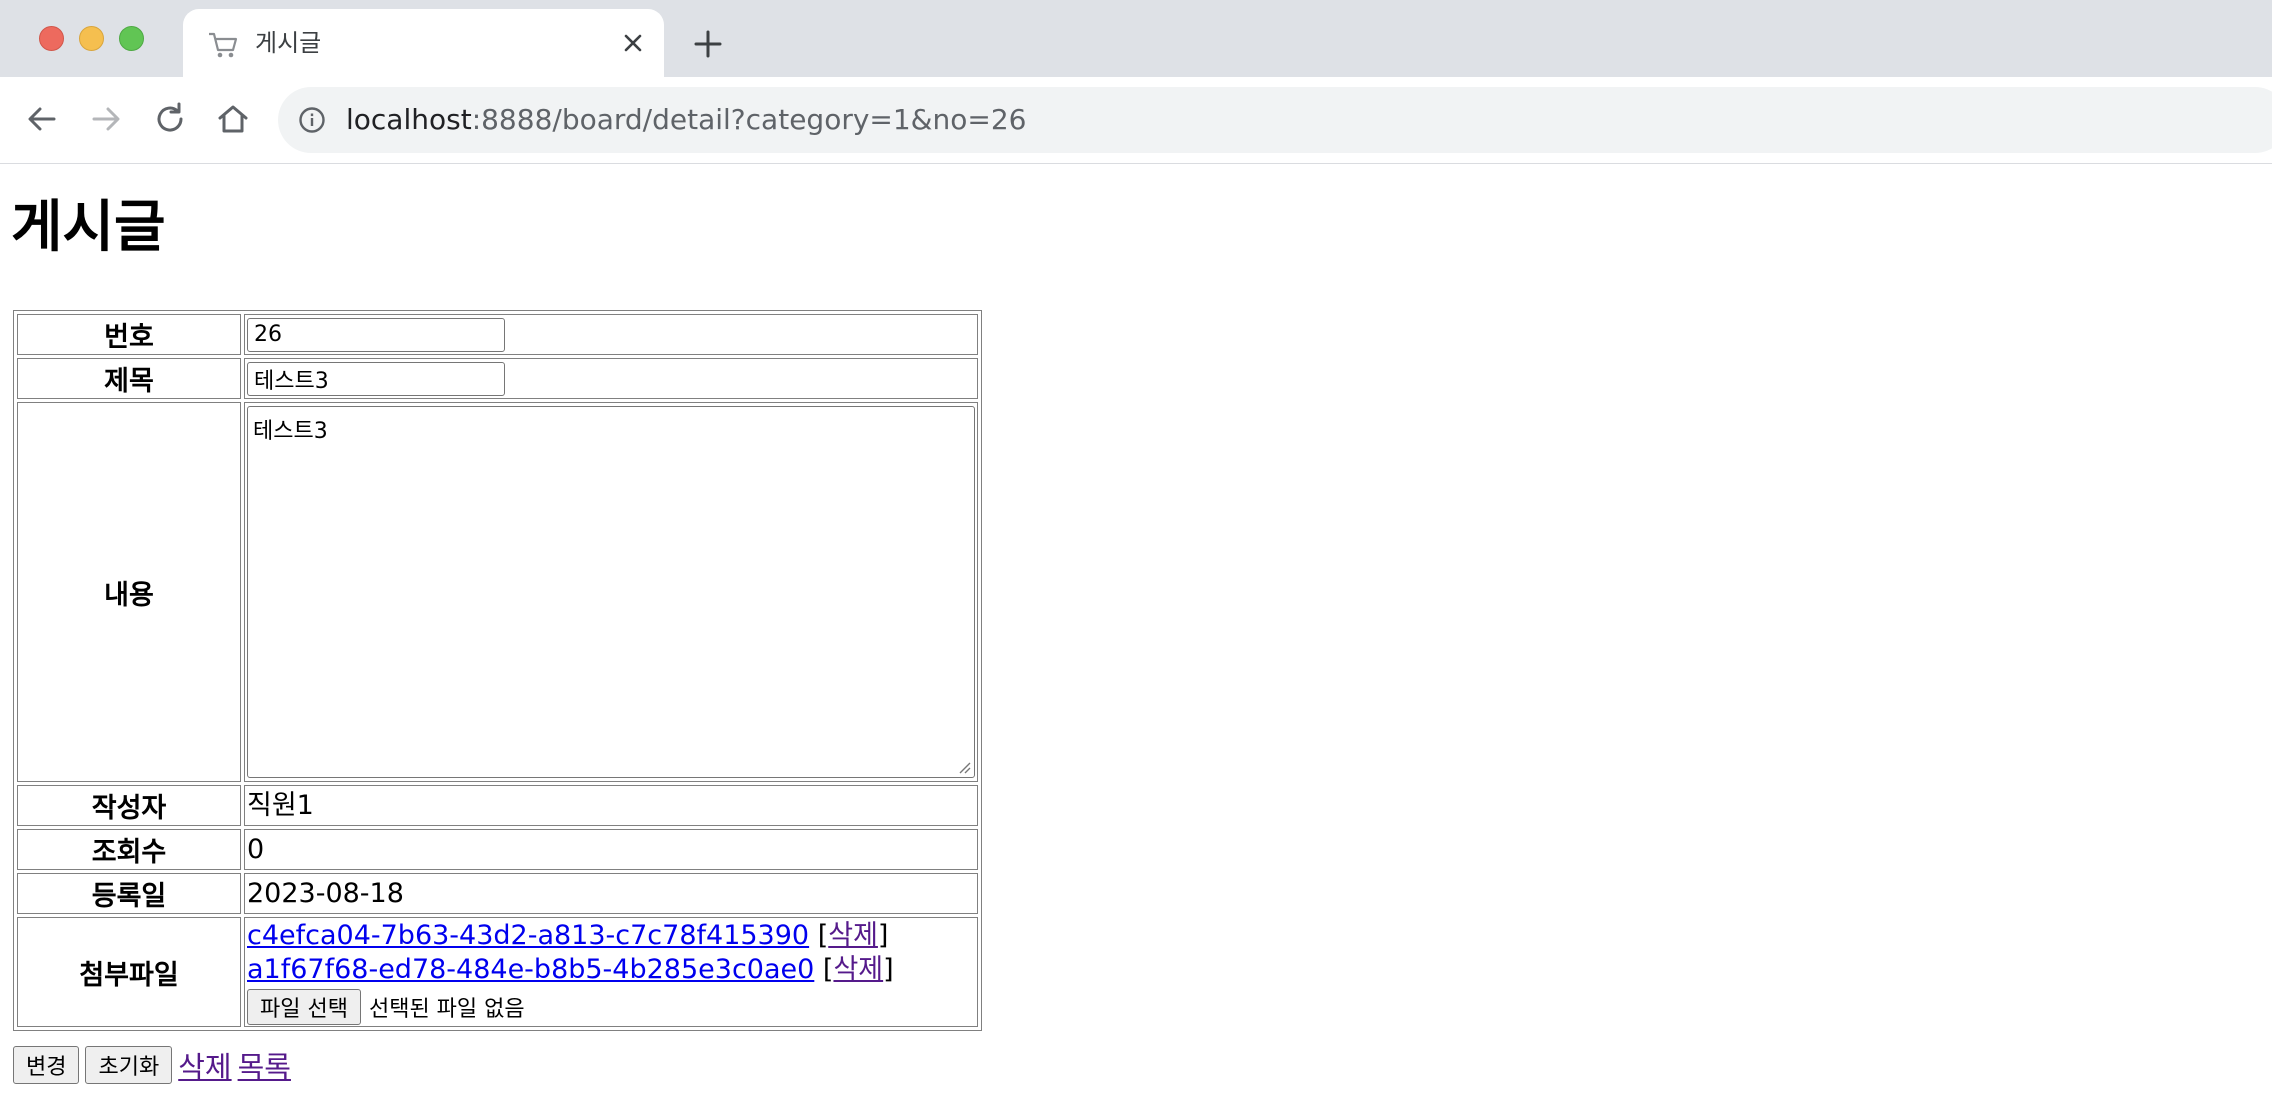  What do you see at coordinates (204, 1065) in the screenshot?
I see `delete-link: 삭제` at bounding box center [204, 1065].